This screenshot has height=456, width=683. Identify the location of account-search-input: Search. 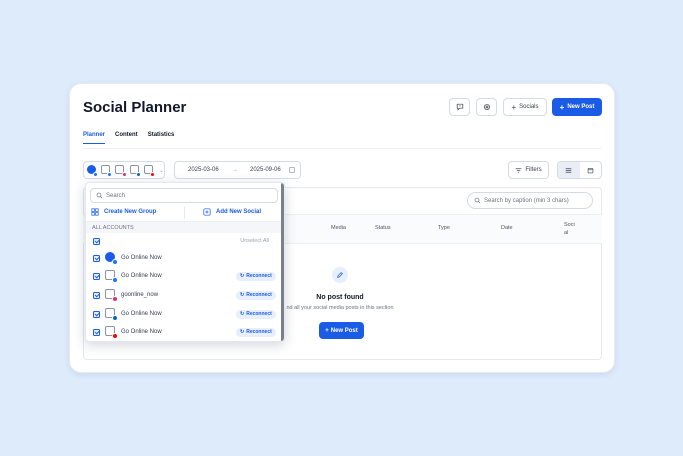
(184, 195).